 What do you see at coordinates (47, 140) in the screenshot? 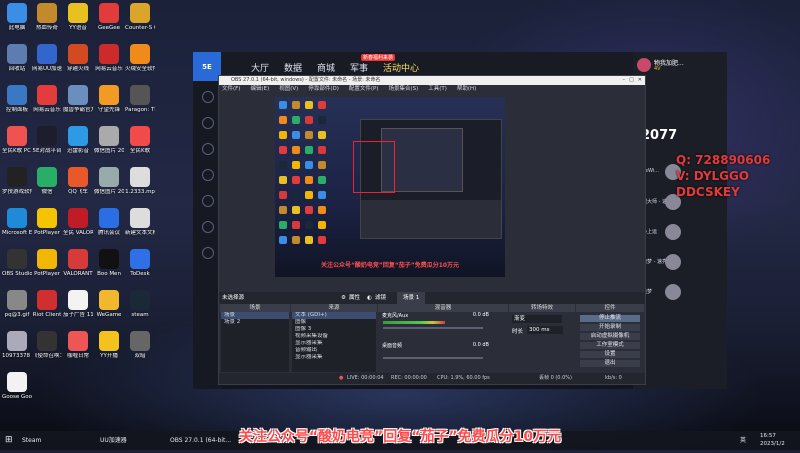
I see `desktop-icon: 5E对战平台` at bounding box center [47, 140].